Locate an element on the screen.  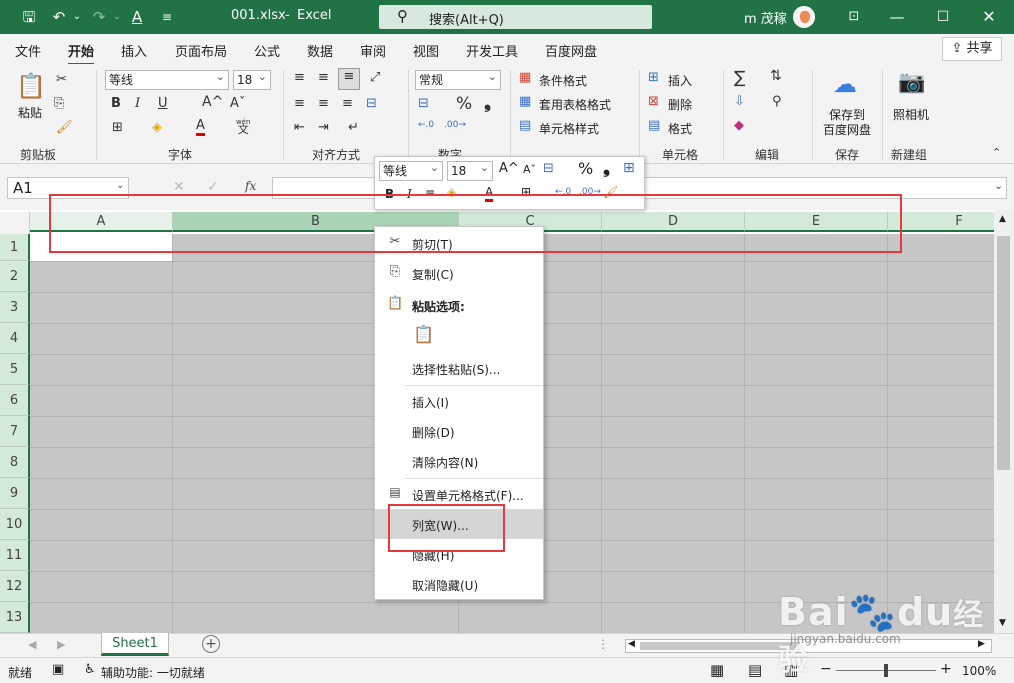
scroll-up-icon: ▲ is located at coordinates (1002, 219).